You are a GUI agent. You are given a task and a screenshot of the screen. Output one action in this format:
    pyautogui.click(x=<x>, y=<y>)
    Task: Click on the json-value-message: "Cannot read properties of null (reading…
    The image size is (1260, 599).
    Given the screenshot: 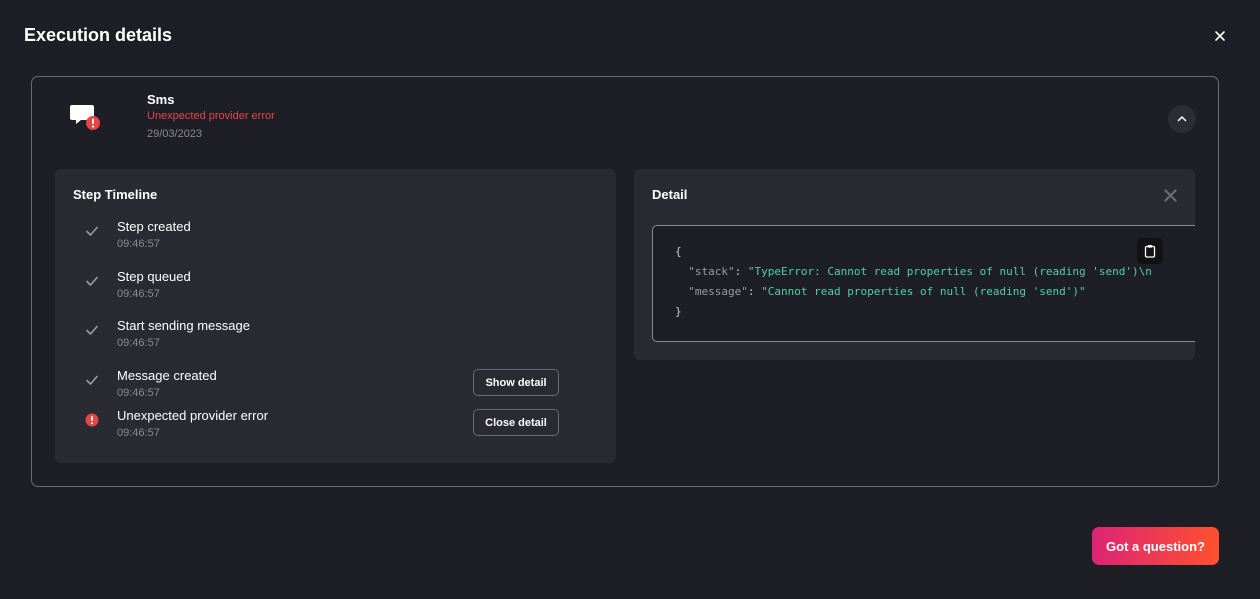 What is the action you would take?
    pyautogui.click(x=923, y=291)
    